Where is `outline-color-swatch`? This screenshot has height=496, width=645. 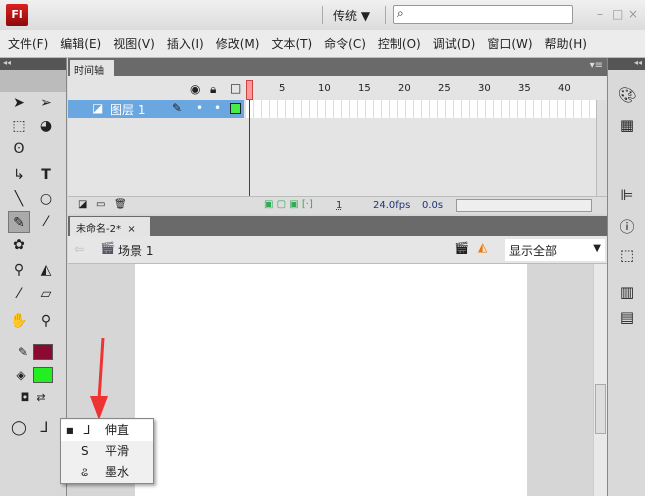
outline-color-swatch is located at coordinates (235, 108).